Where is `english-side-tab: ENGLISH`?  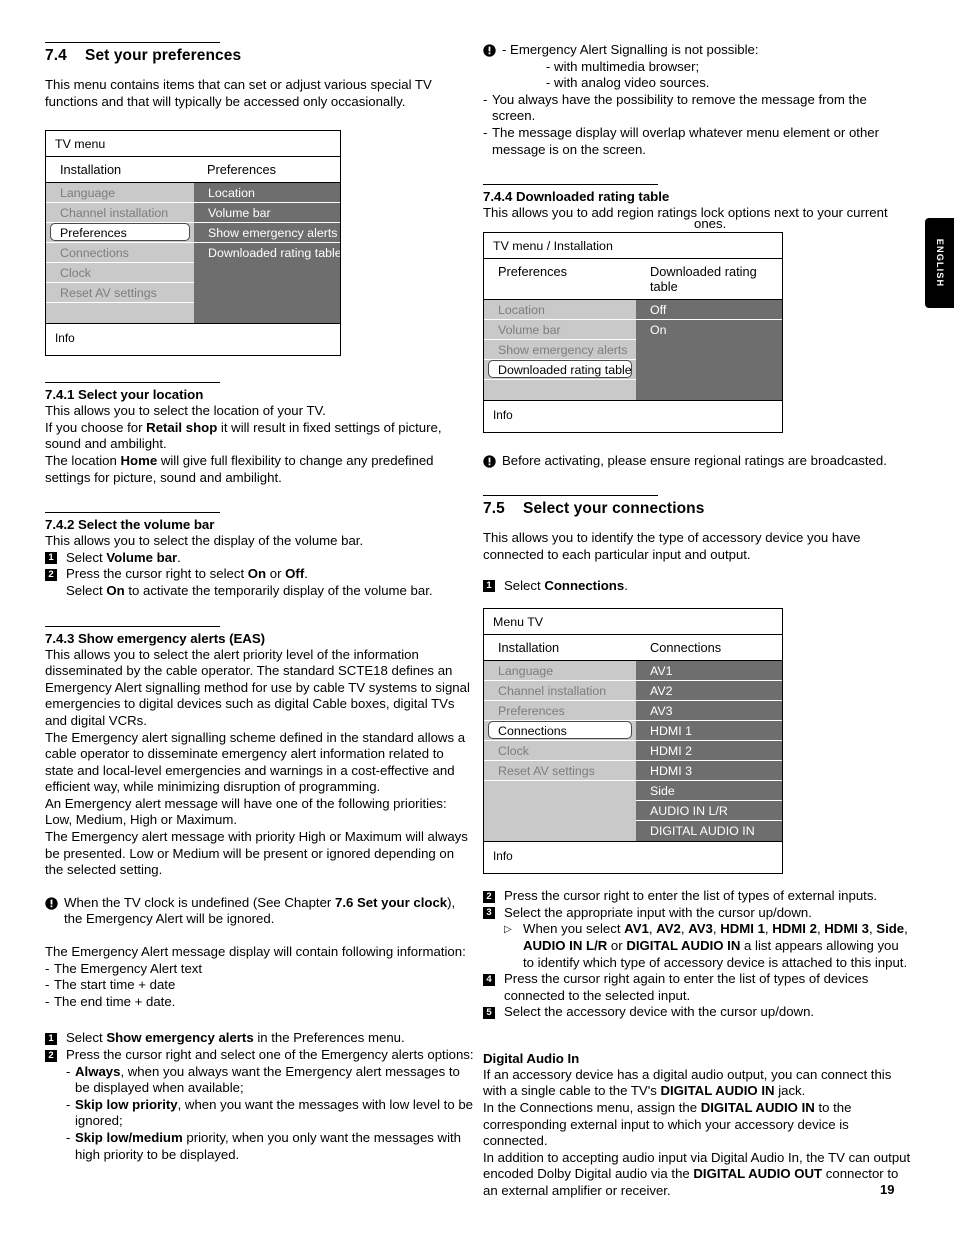
english-side-tab: ENGLISH is located at coordinates (939, 263).